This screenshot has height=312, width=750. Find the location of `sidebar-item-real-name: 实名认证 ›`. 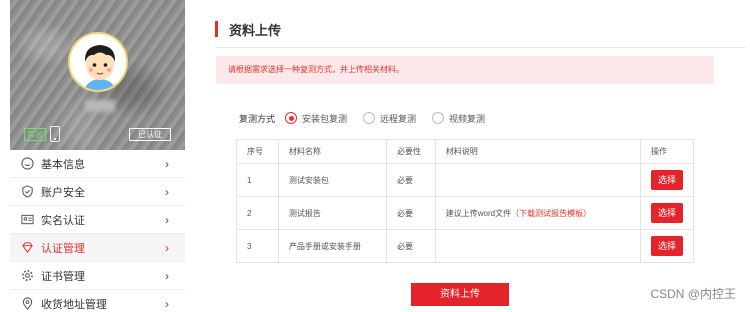

sidebar-item-real-name: 实名认证 › is located at coordinates (97, 220).